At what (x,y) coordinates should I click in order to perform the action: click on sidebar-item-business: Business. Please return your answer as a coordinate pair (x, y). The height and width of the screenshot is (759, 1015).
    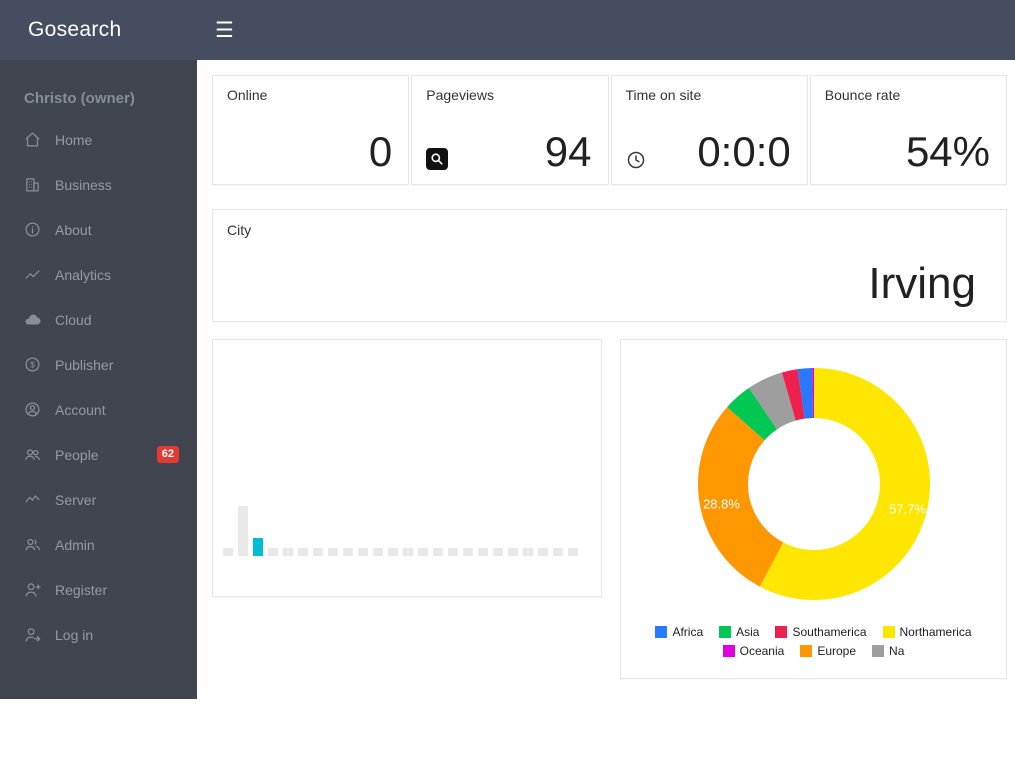
    Looking at the image, I should click on (98, 184).